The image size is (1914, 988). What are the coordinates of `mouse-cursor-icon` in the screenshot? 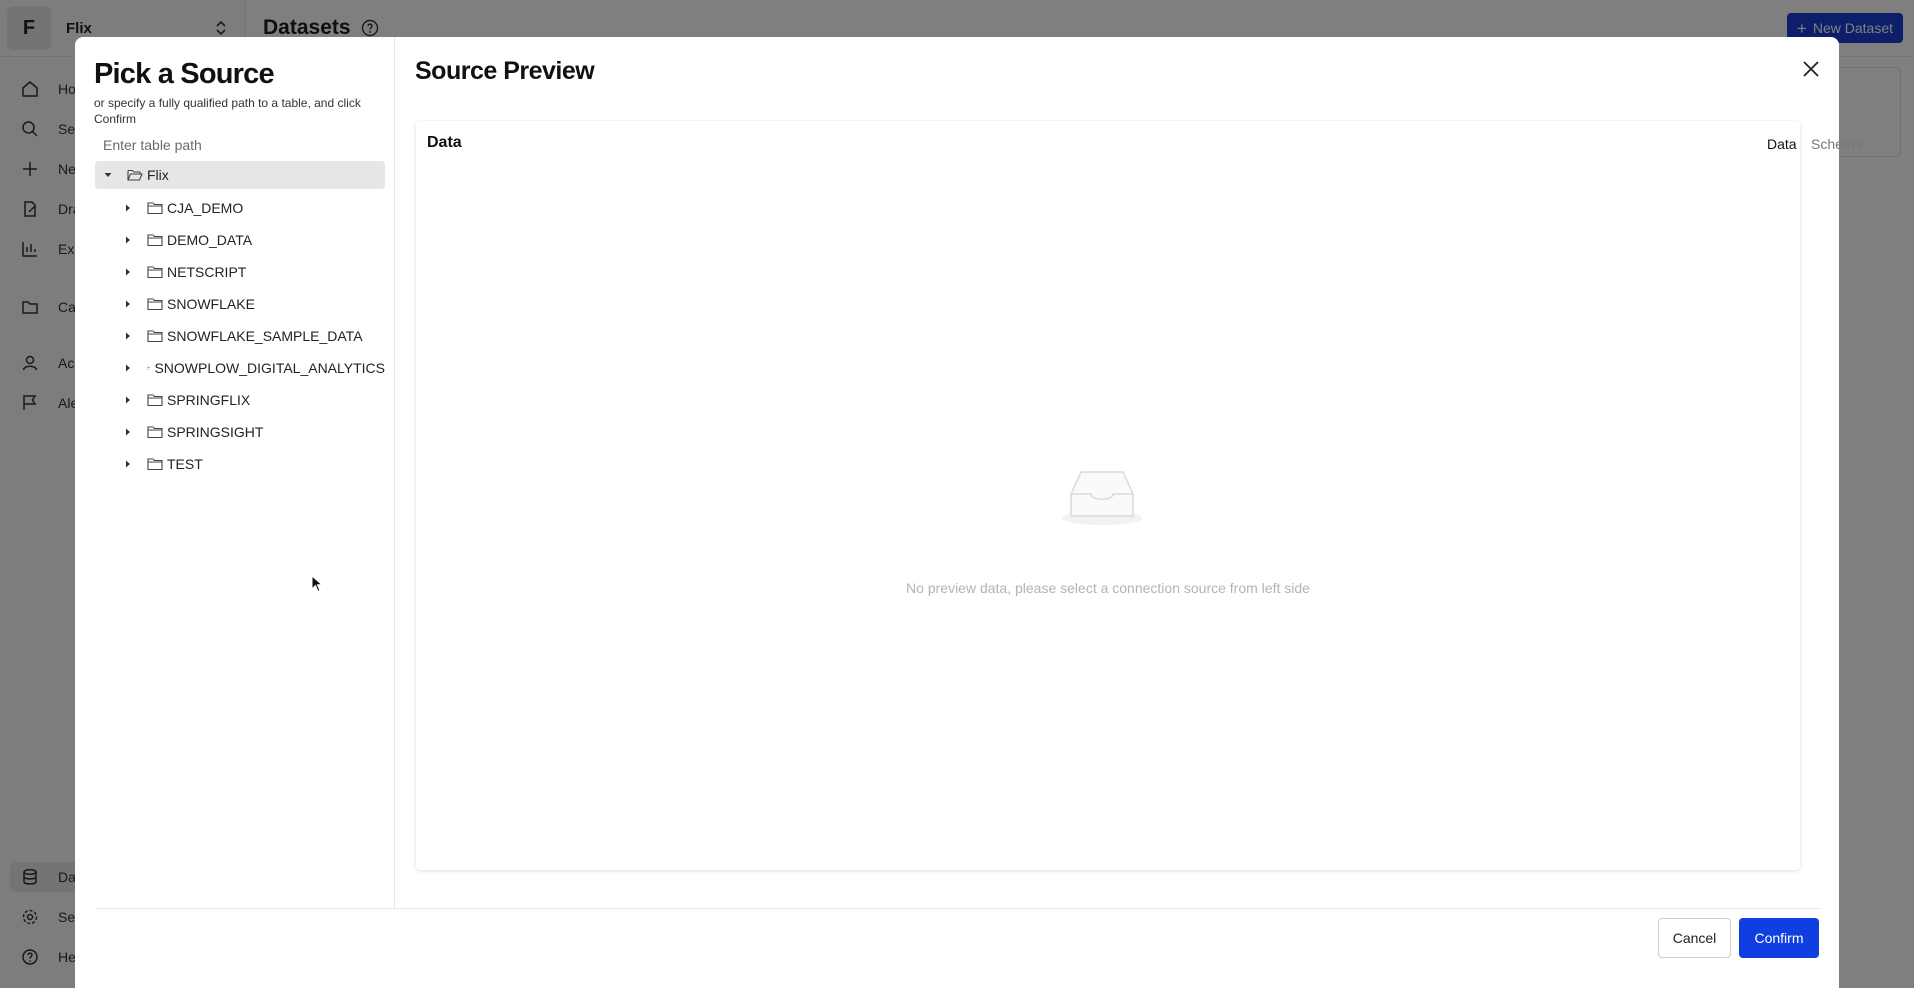 It's located at (317, 584).